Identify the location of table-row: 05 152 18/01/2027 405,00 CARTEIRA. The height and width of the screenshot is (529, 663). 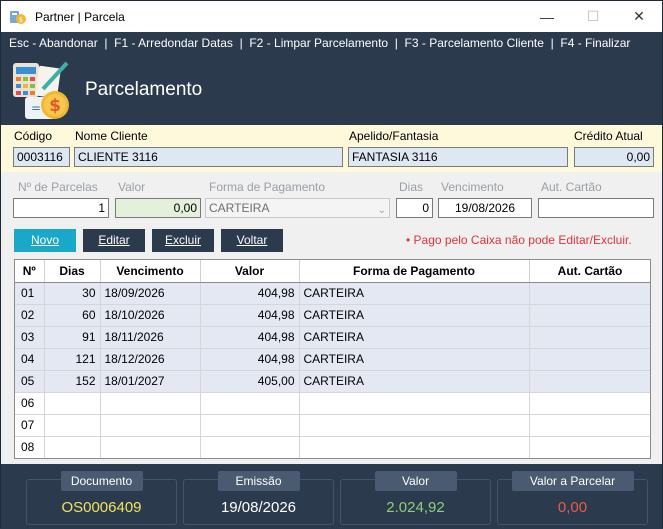
(332, 381).